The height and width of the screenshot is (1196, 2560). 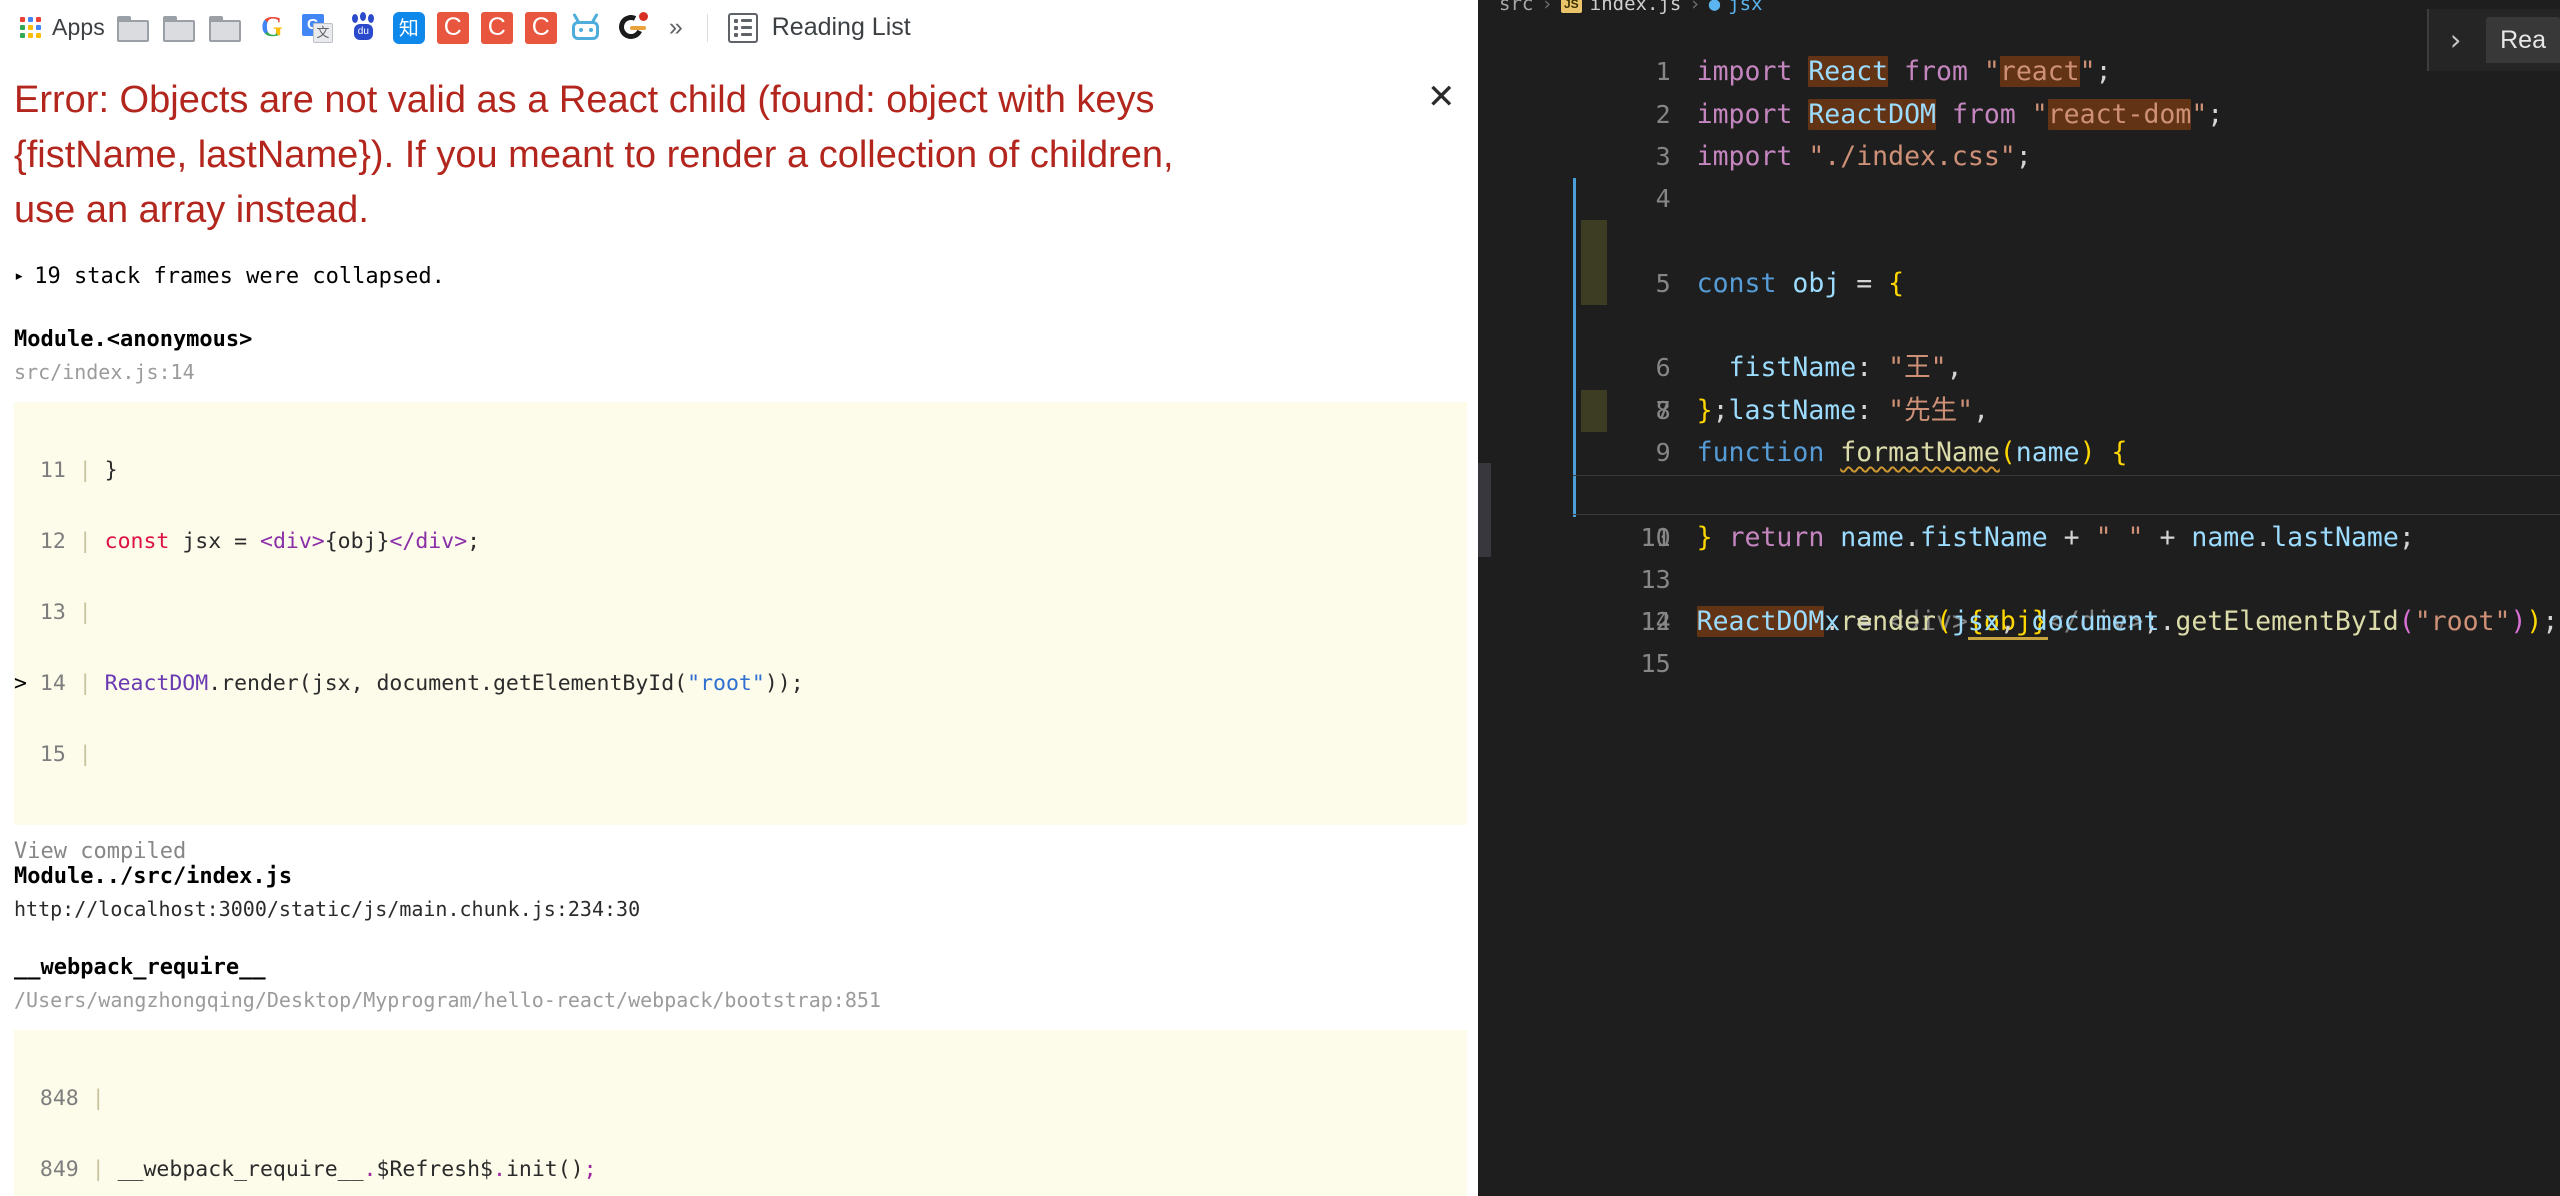 I want to click on bilibili-icon, so click(x=586, y=27).